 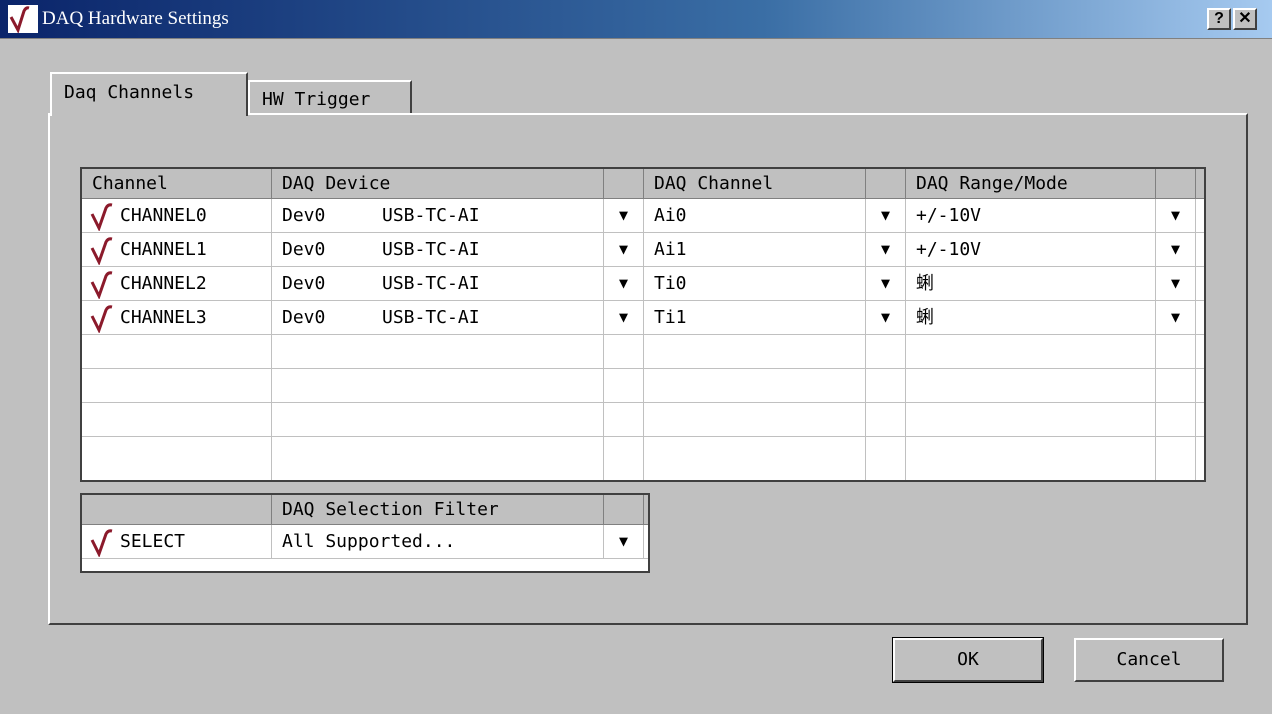 I want to click on channel-cell: CHANNEL1, so click(x=177, y=249).